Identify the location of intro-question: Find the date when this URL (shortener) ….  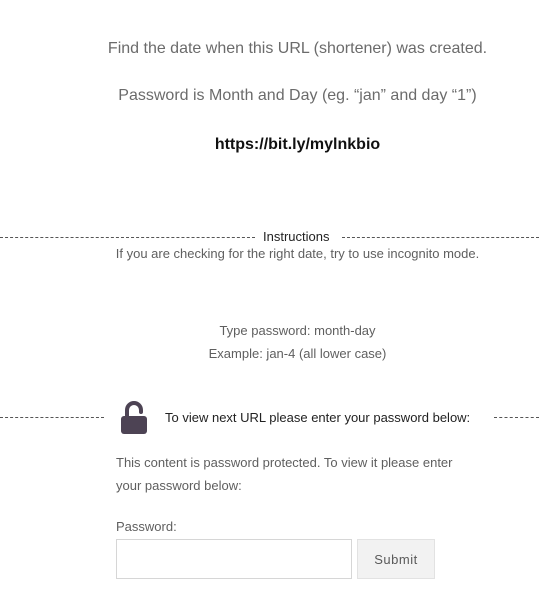
(297, 48).